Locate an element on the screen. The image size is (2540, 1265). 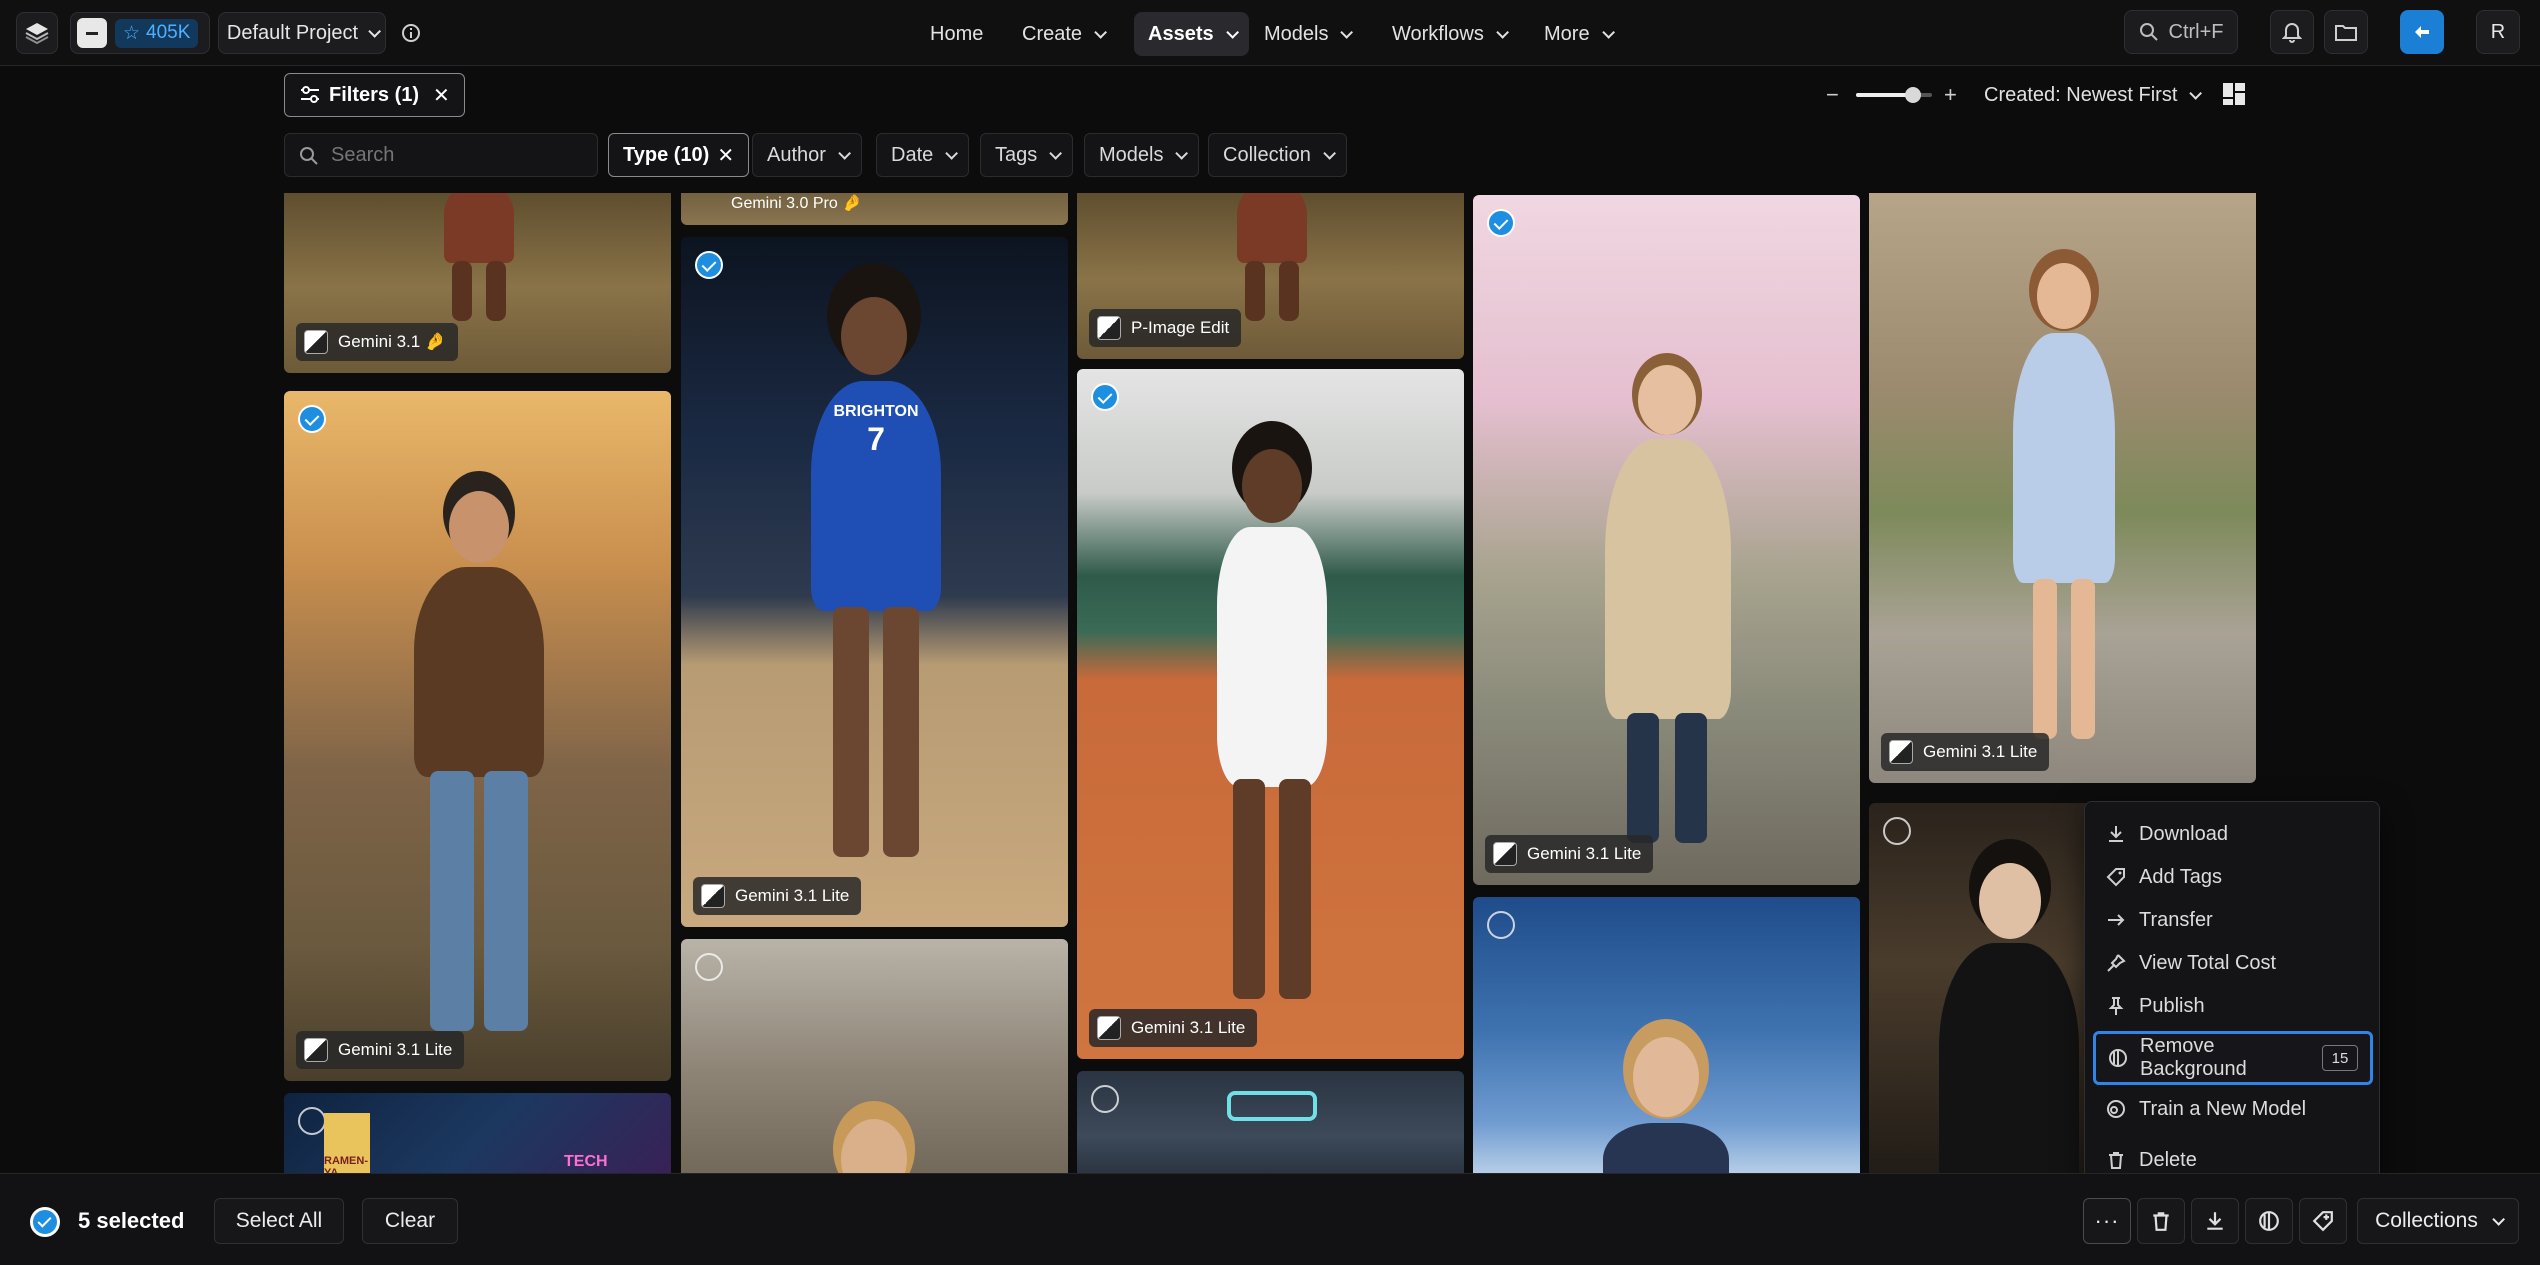
delete-button is located at coordinates (2161, 1221).